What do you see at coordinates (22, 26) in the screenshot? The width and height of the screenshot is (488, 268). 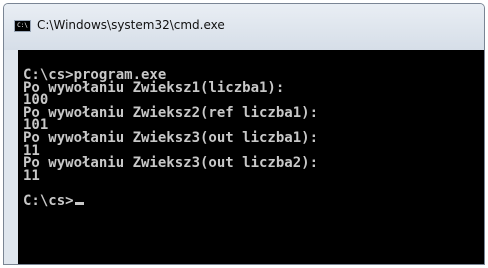 I see `console-app-icon: C:\` at bounding box center [22, 26].